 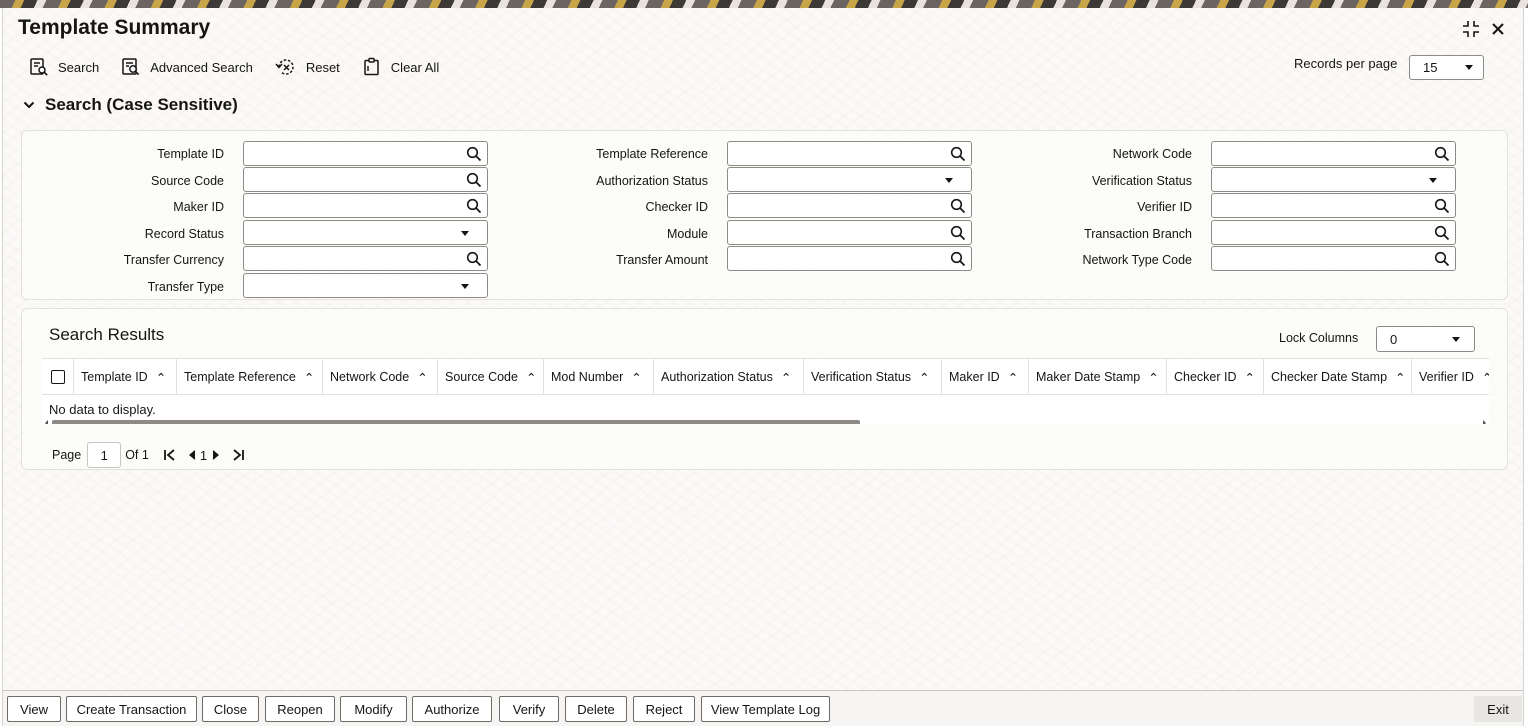 I want to click on column-header-label: Checker Date Stamp, so click(x=1329, y=377).